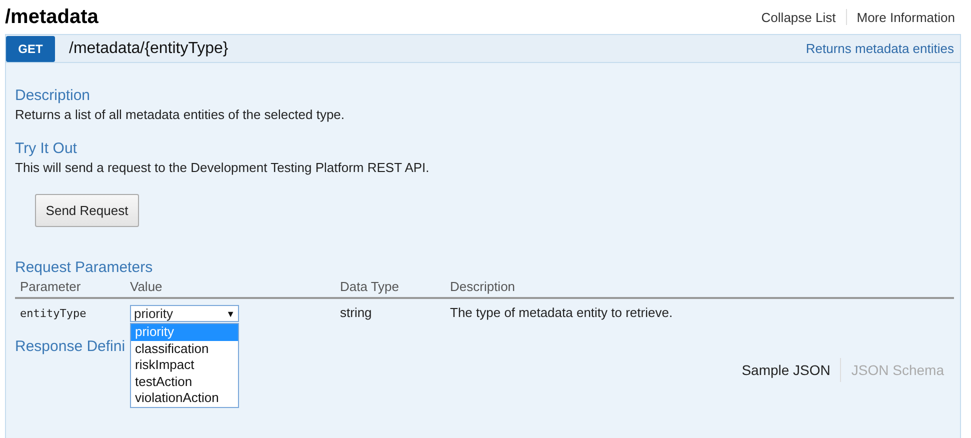 Image resolution: width=971 pixels, height=438 pixels. Describe the element at coordinates (184, 313) in the screenshot. I see `value-dropdown: priority ▼` at that location.